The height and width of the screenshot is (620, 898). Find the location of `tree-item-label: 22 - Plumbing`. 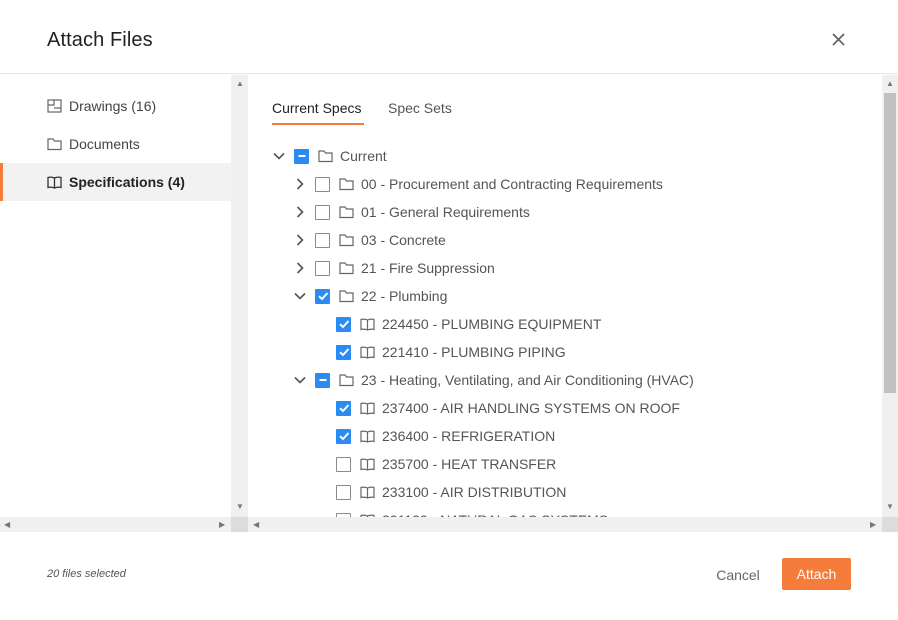

tree-item-label: 22 - Plumbing is located at coordinates (404, 296).